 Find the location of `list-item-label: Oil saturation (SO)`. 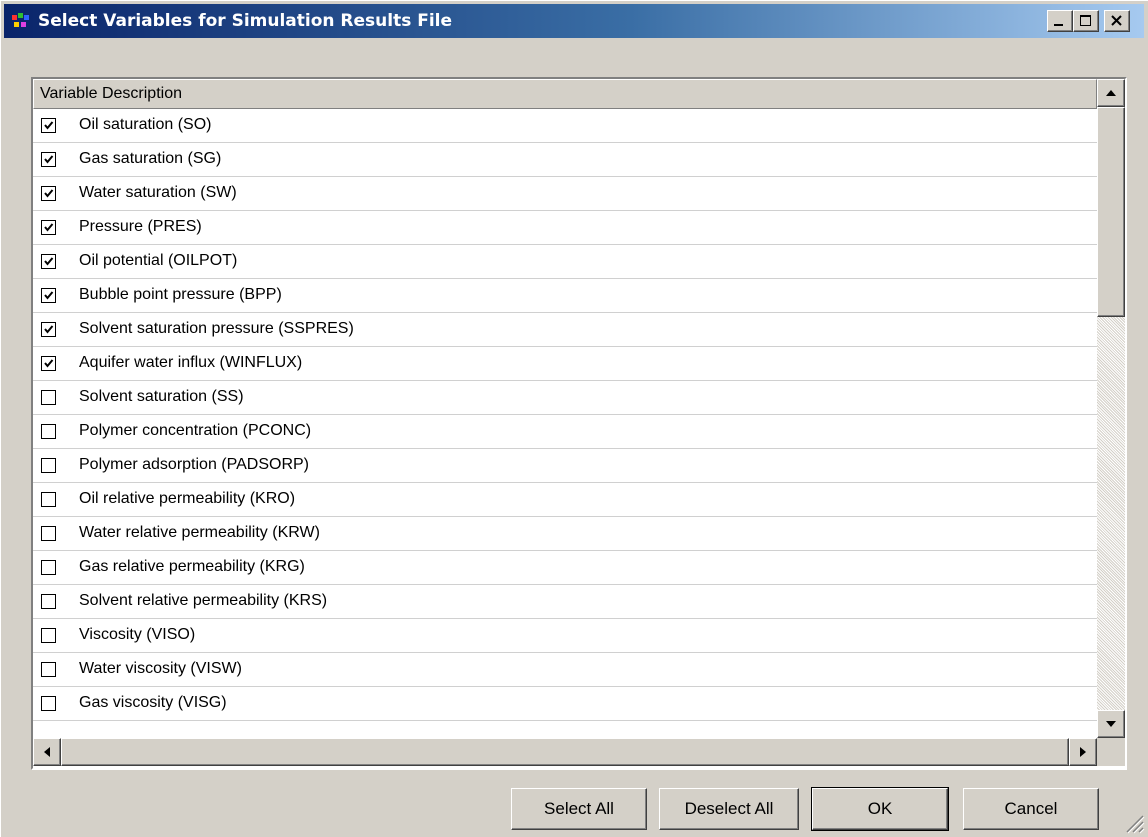

list-item-label: Oil saturation (SO) is located at coordinates (145, 124).